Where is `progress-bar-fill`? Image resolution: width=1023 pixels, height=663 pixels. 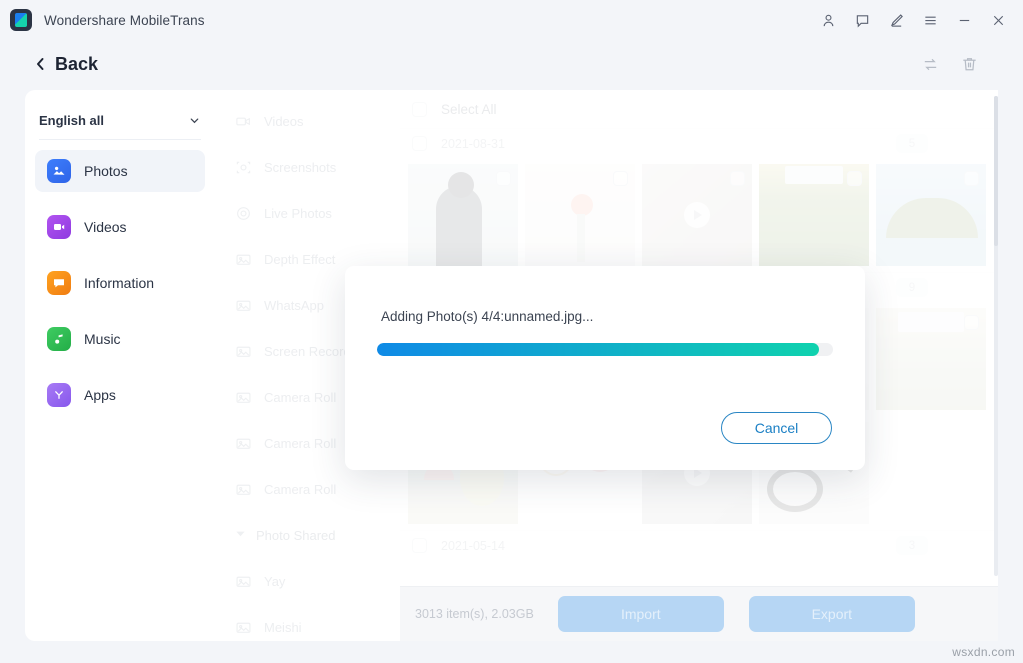
progress-bar-fill is located at coordinates (598, 349).